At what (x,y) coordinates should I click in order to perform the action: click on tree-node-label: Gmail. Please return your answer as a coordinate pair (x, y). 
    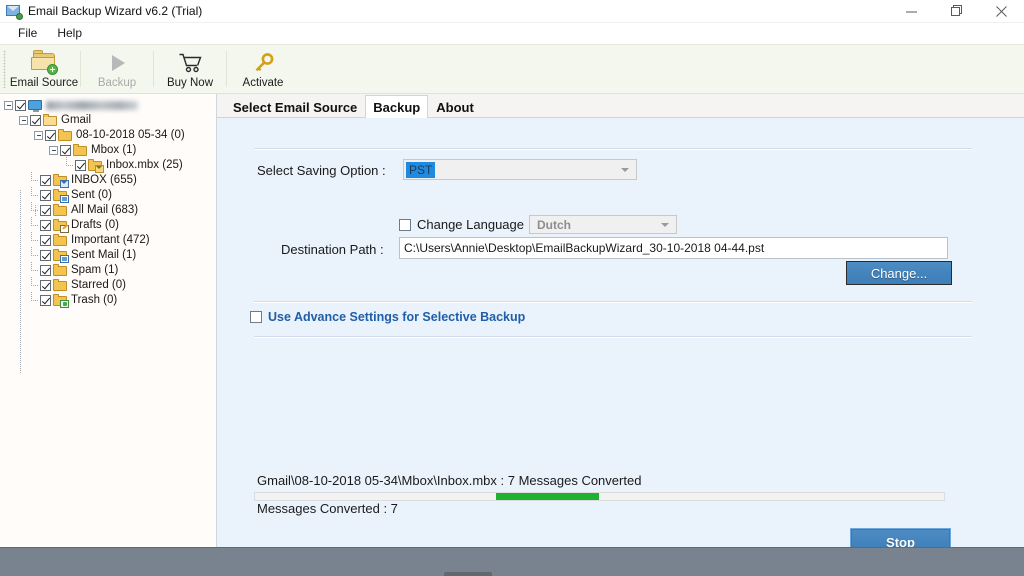
    Looking at the image, I should click on (76, 120).